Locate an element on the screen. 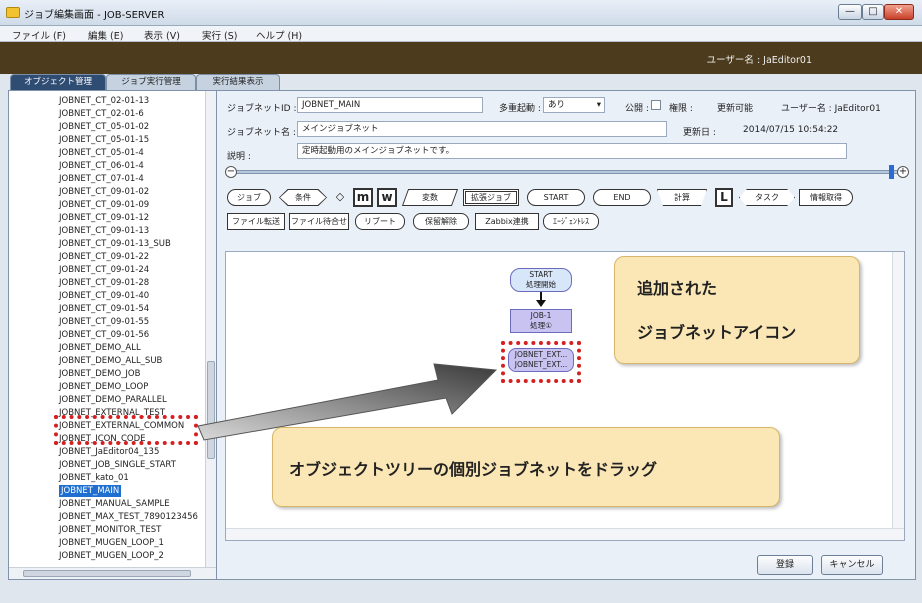 The image size is (922, 603). tool-info-icon: ◇ is located at coordinates (340, 197).